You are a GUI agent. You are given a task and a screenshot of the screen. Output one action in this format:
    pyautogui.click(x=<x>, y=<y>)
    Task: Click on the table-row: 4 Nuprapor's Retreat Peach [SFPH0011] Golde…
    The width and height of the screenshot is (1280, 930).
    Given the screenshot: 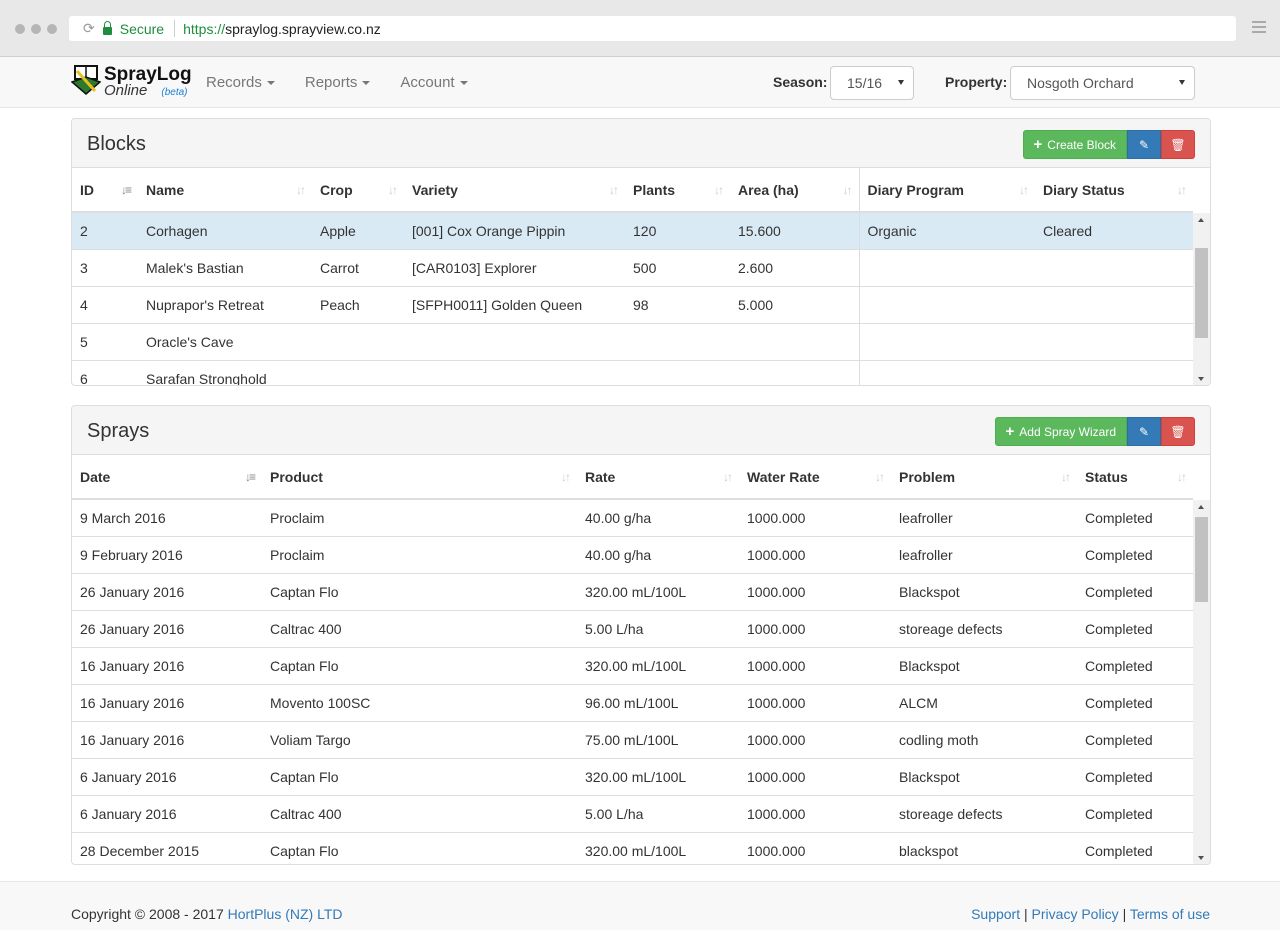 What is the action you would take?
    pyautogui.click(x=632, y=304)
    